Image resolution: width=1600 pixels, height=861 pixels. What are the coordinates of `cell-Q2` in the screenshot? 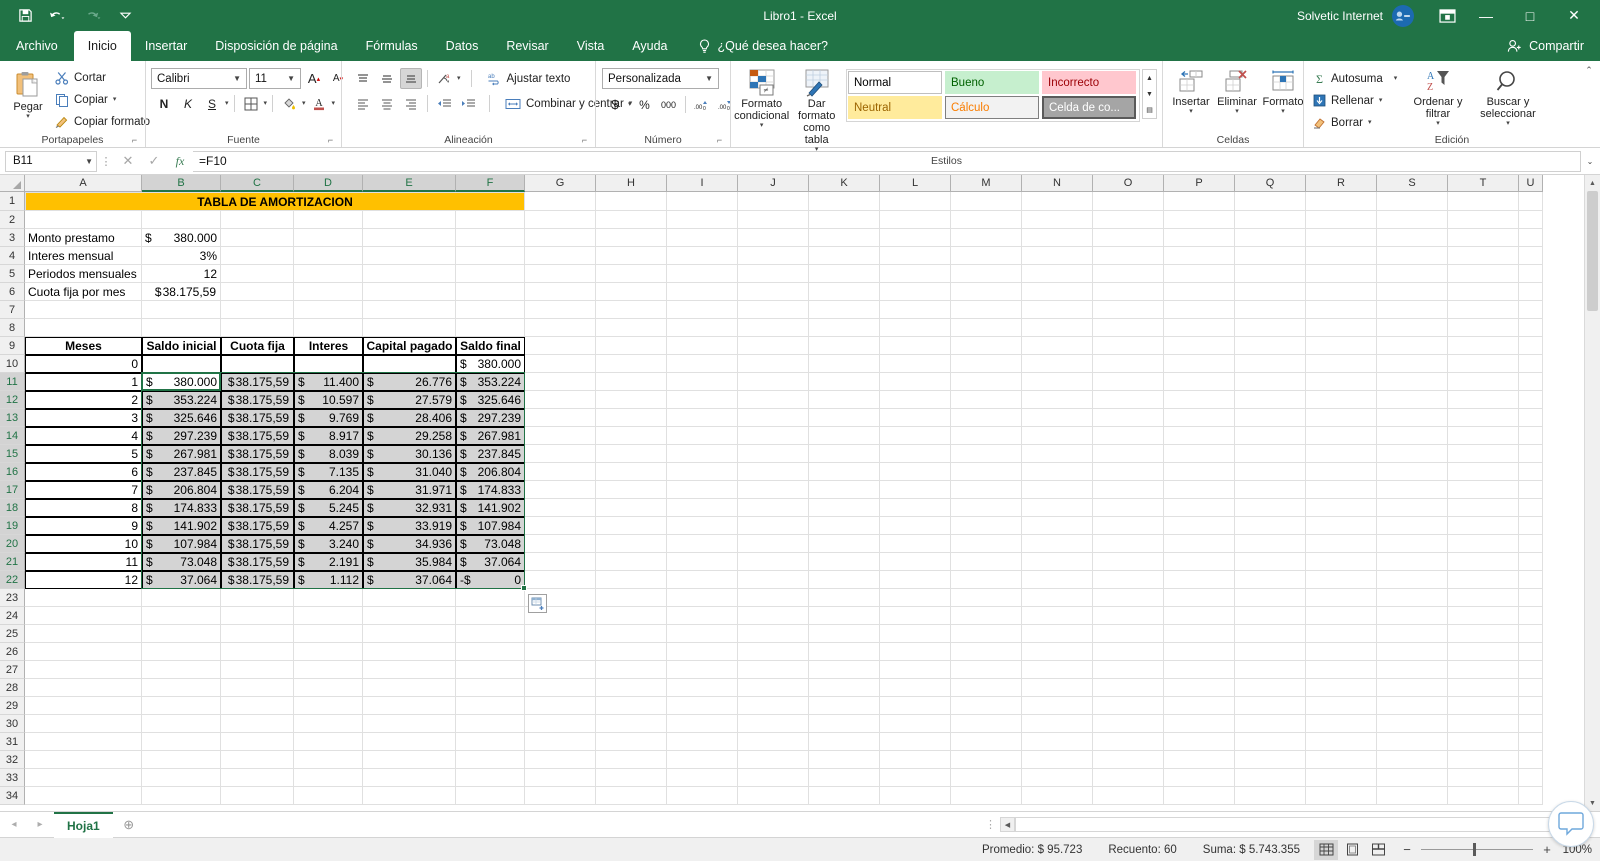 It's located at (1270, 220).